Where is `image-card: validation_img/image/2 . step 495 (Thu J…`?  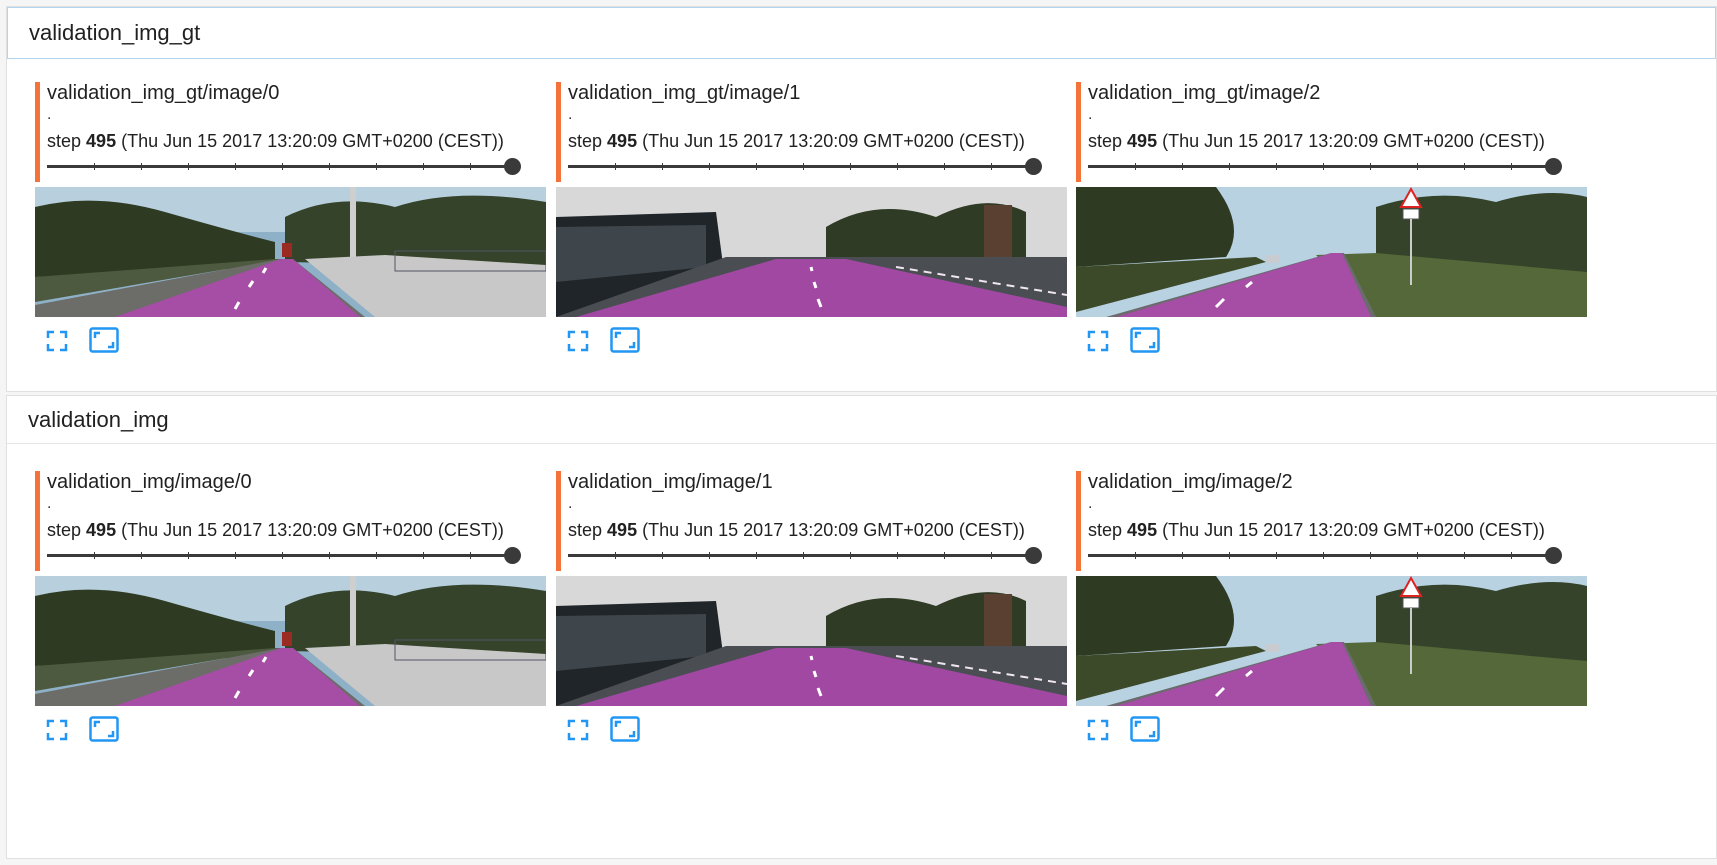 image-card: validation_img/image/2 . step 495 (Thu J… is located at coordinates (1332, 621).